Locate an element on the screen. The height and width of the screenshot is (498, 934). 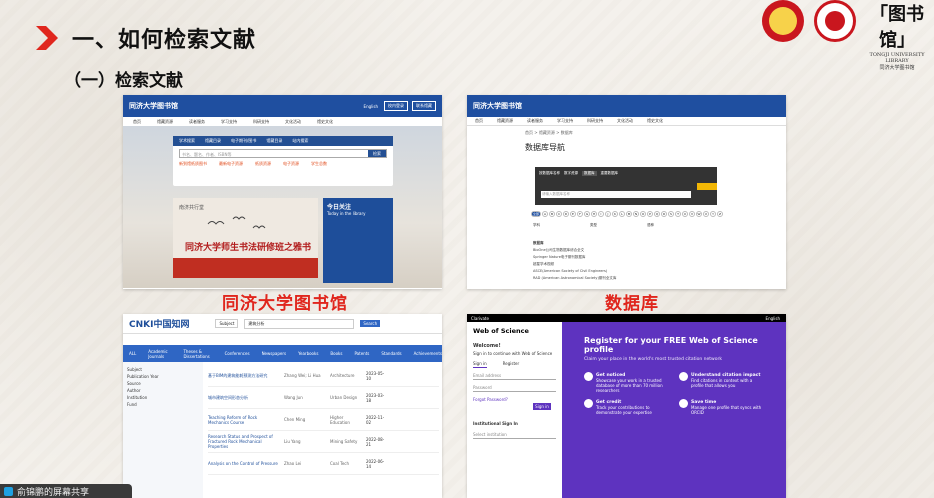
clarivate-logo: Clarivate is located at coordinates (480, 318).